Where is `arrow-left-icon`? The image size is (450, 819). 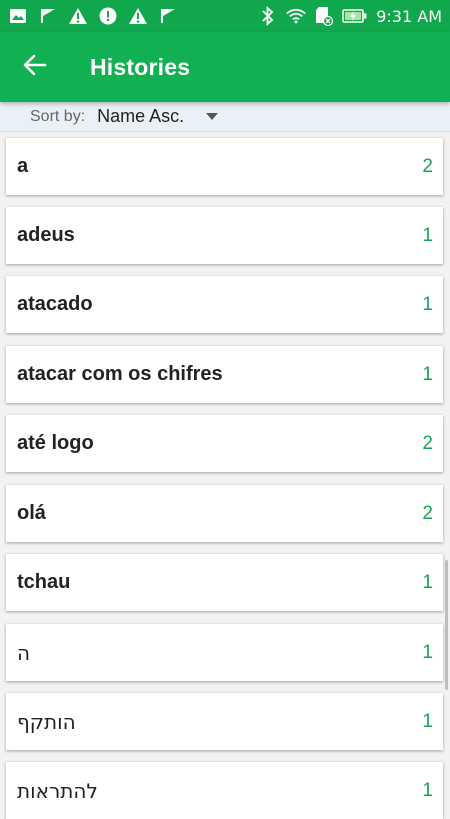 arrow-left-icon is located at coordinates (35, 67).